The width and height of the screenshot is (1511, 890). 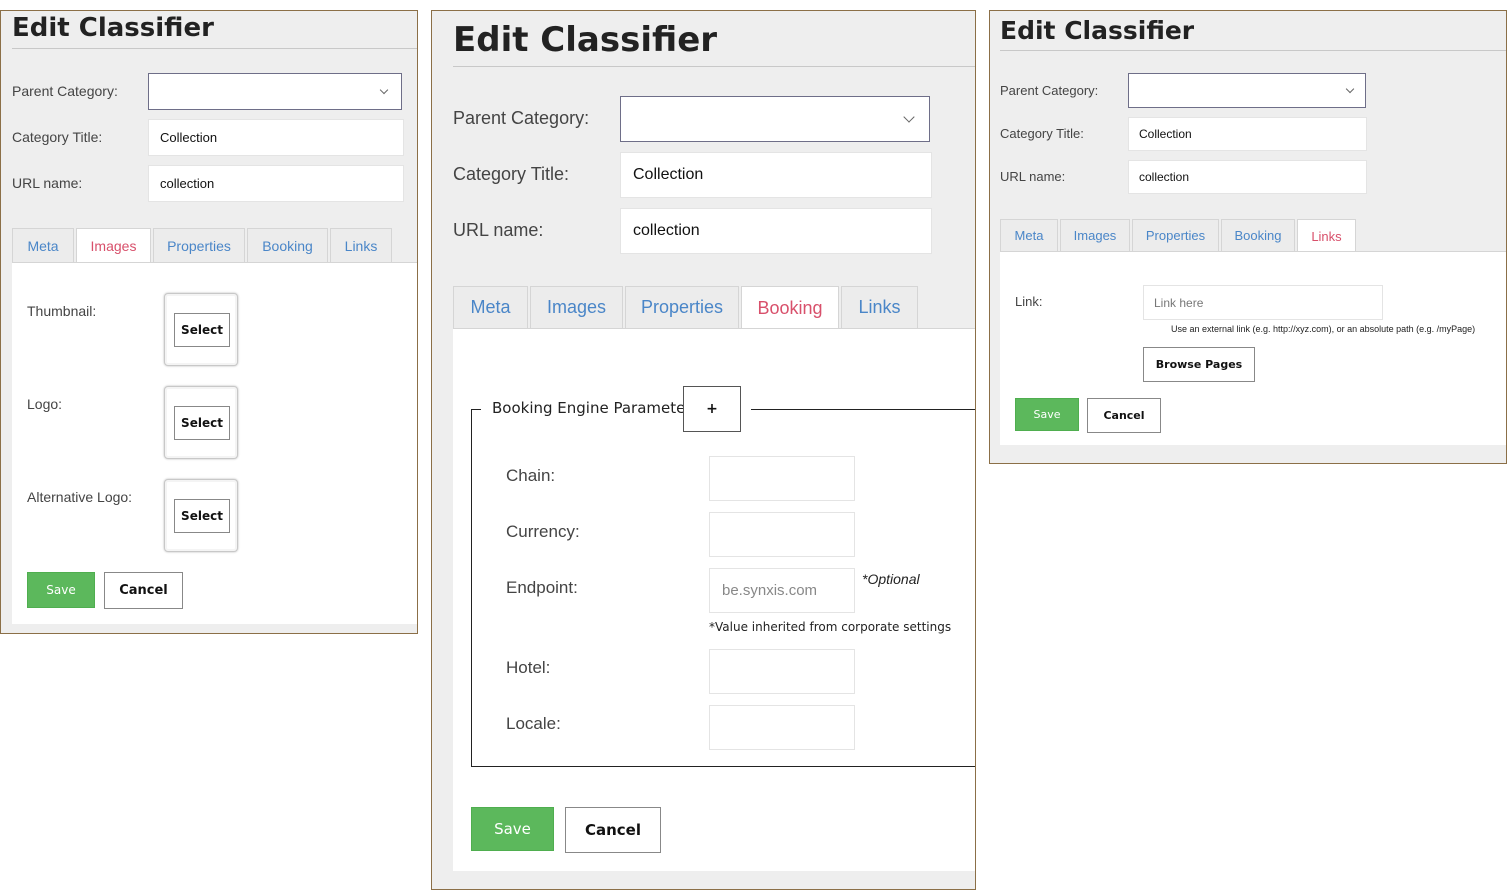 I want to click on endpoint-input: be.synxis.com, so click(x=782, y=590).